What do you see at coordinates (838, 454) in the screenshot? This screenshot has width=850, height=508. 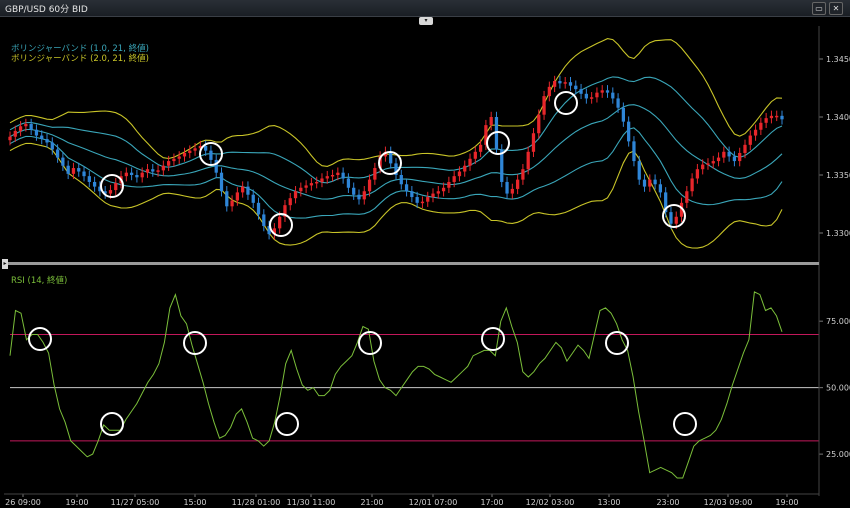 I see `rsi-ytick-label: 25.000` at bounding box center [838, 454].